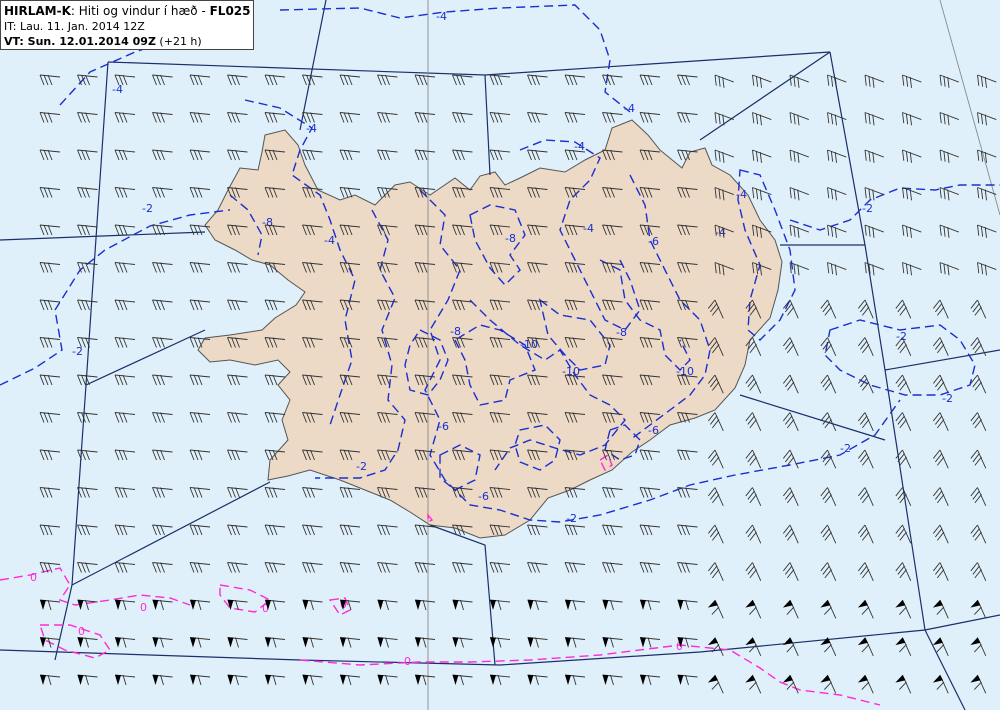  What do you see at coordinates (178, 41) in the screenshot?
I see `forecast-lead: (+21 h)` at bounding box center [178, 41].